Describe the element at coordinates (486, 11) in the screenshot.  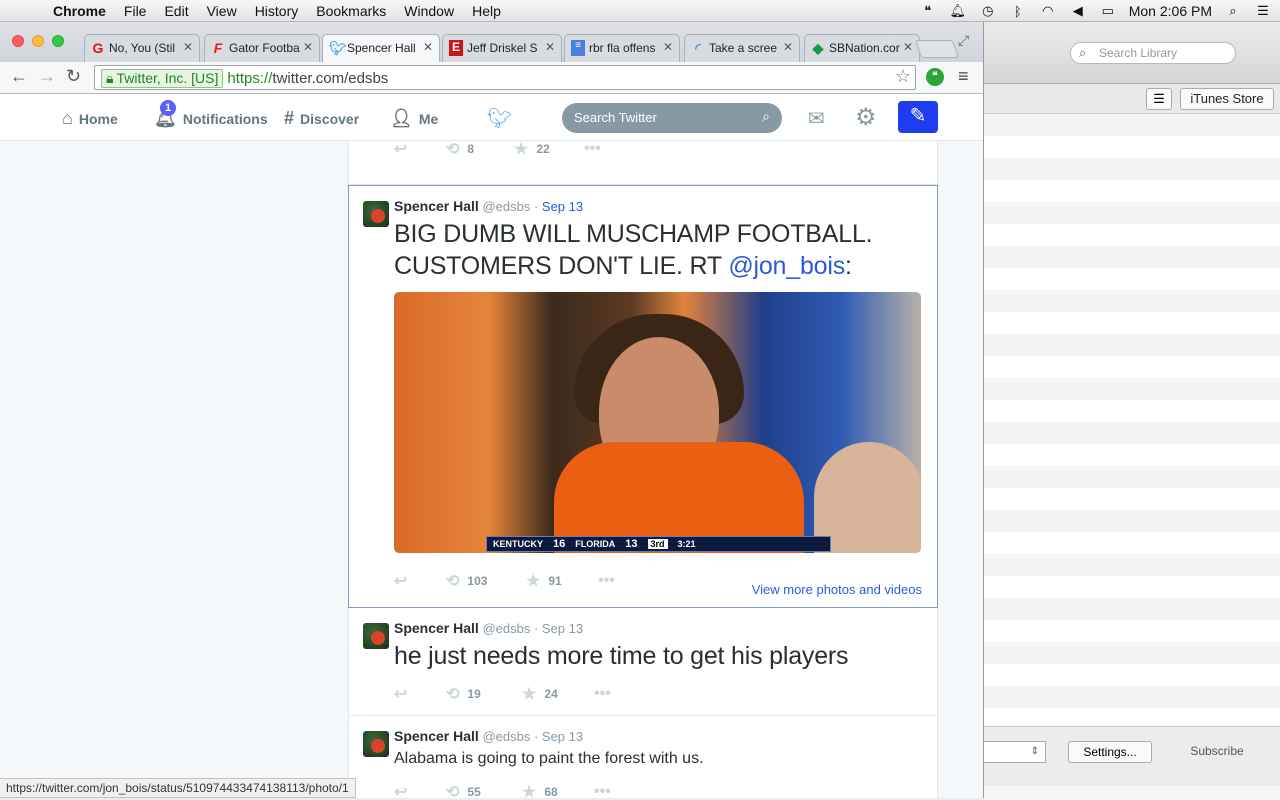
I see `menu-help: Help` at that location.